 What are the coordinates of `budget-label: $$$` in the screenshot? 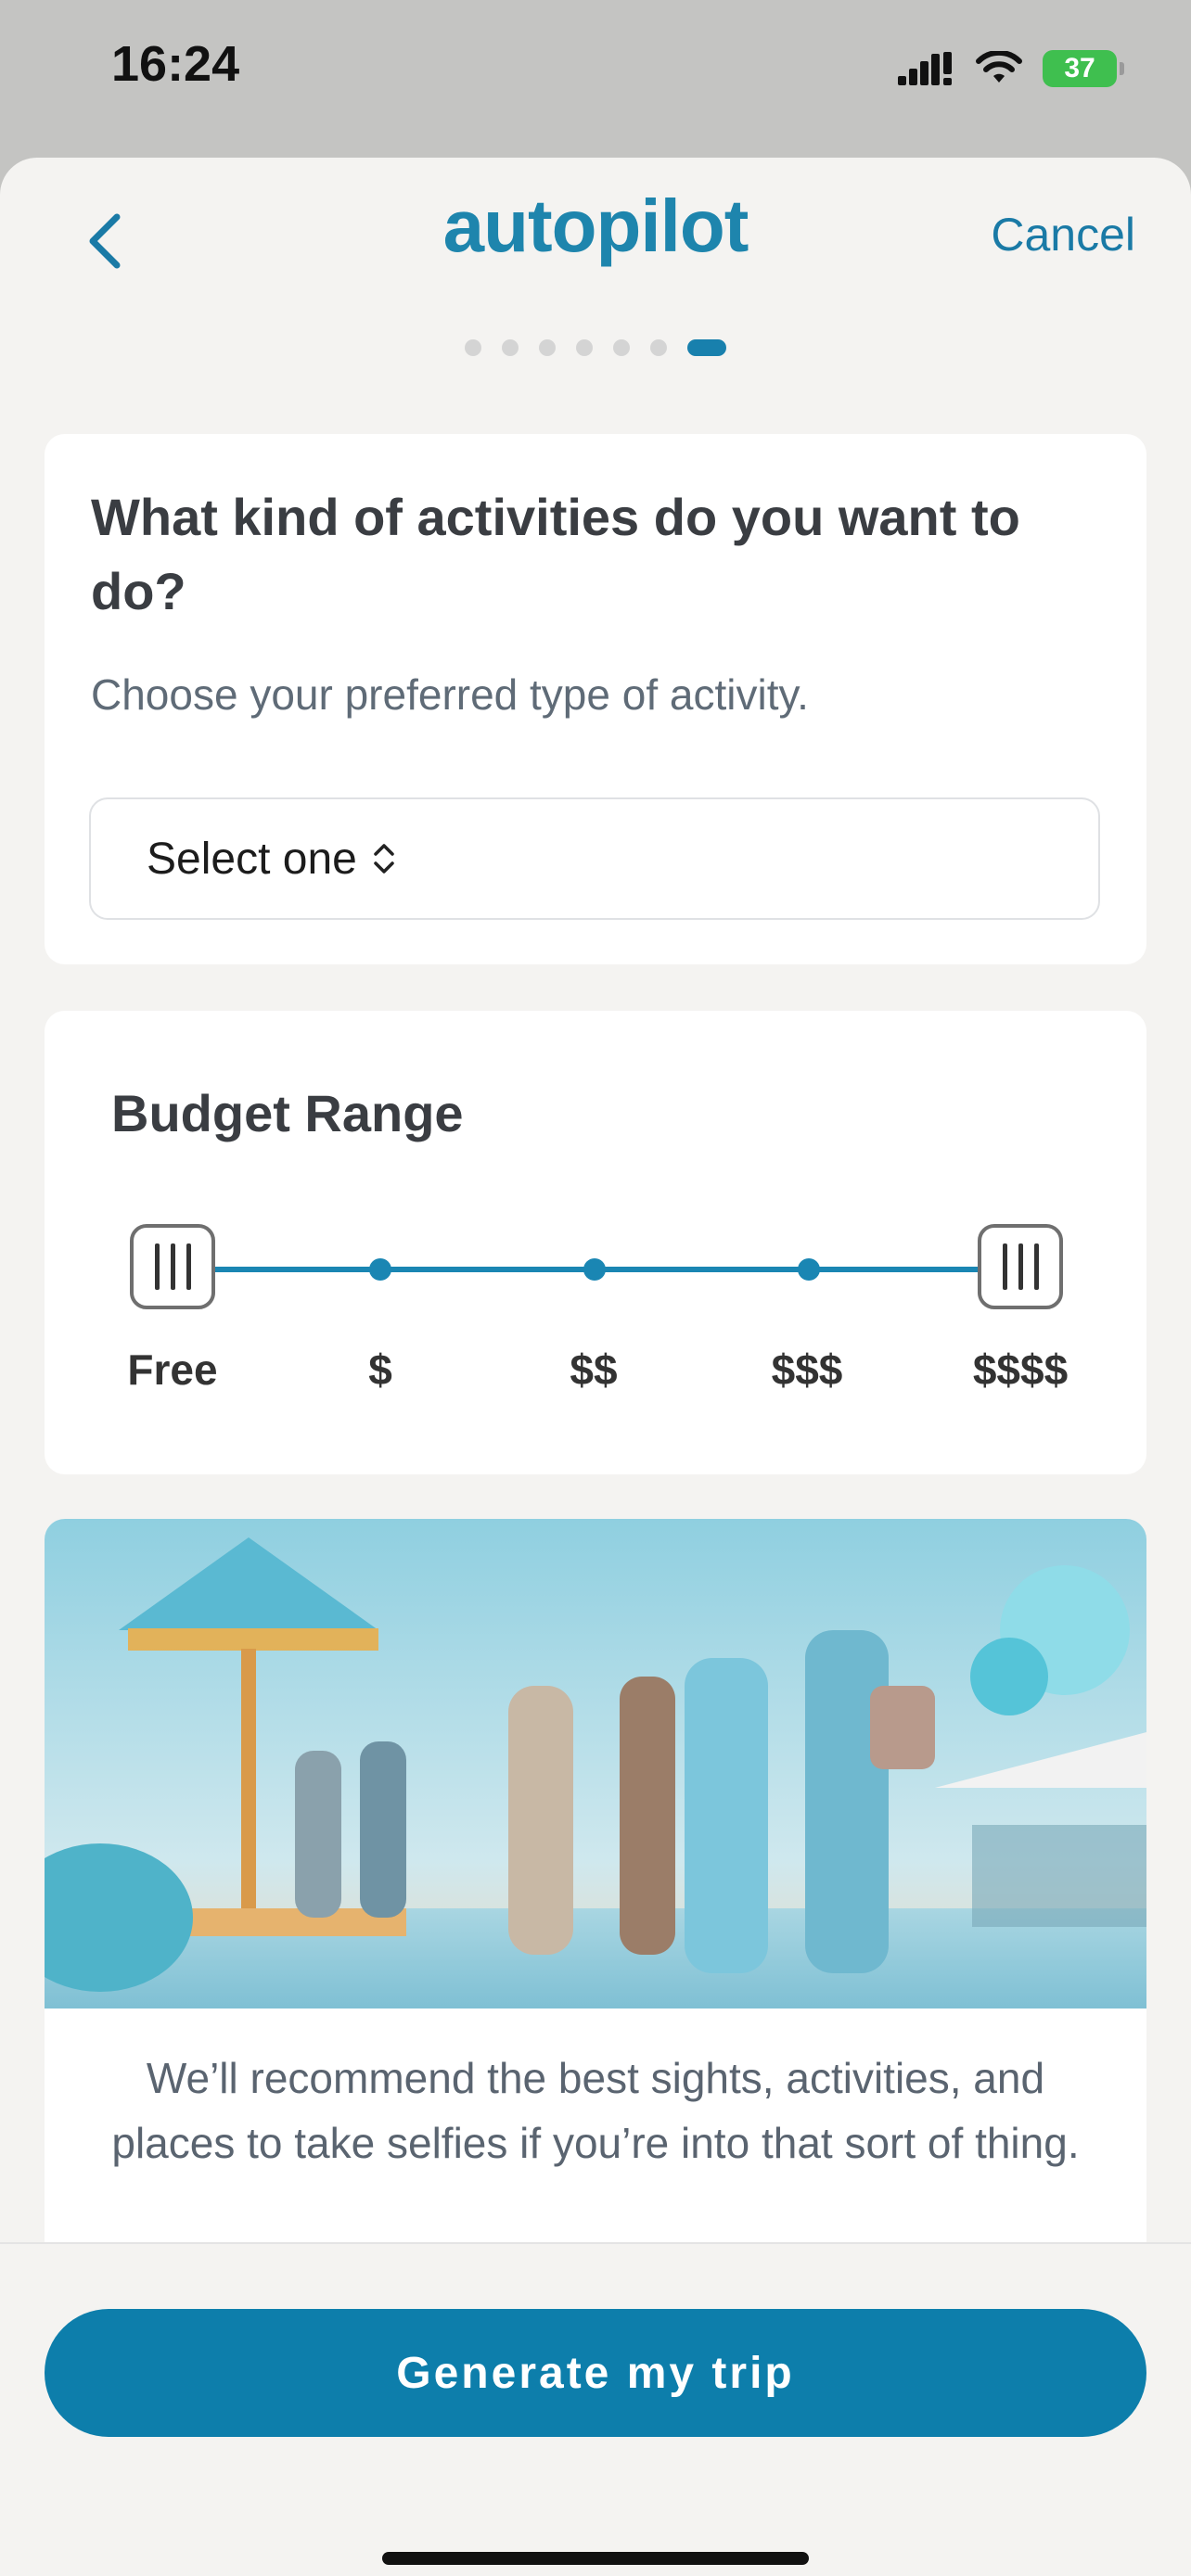 It's located at (807, 1370).